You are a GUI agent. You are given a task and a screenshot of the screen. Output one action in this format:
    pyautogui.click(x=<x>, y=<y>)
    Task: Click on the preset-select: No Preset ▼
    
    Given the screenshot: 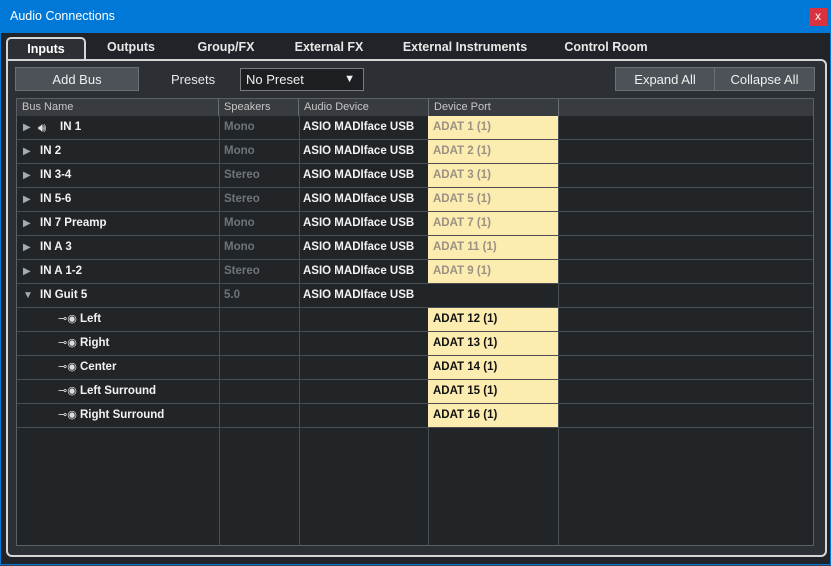 What is the action you would take?
    pyautogui.click(x=302, y=79)
    